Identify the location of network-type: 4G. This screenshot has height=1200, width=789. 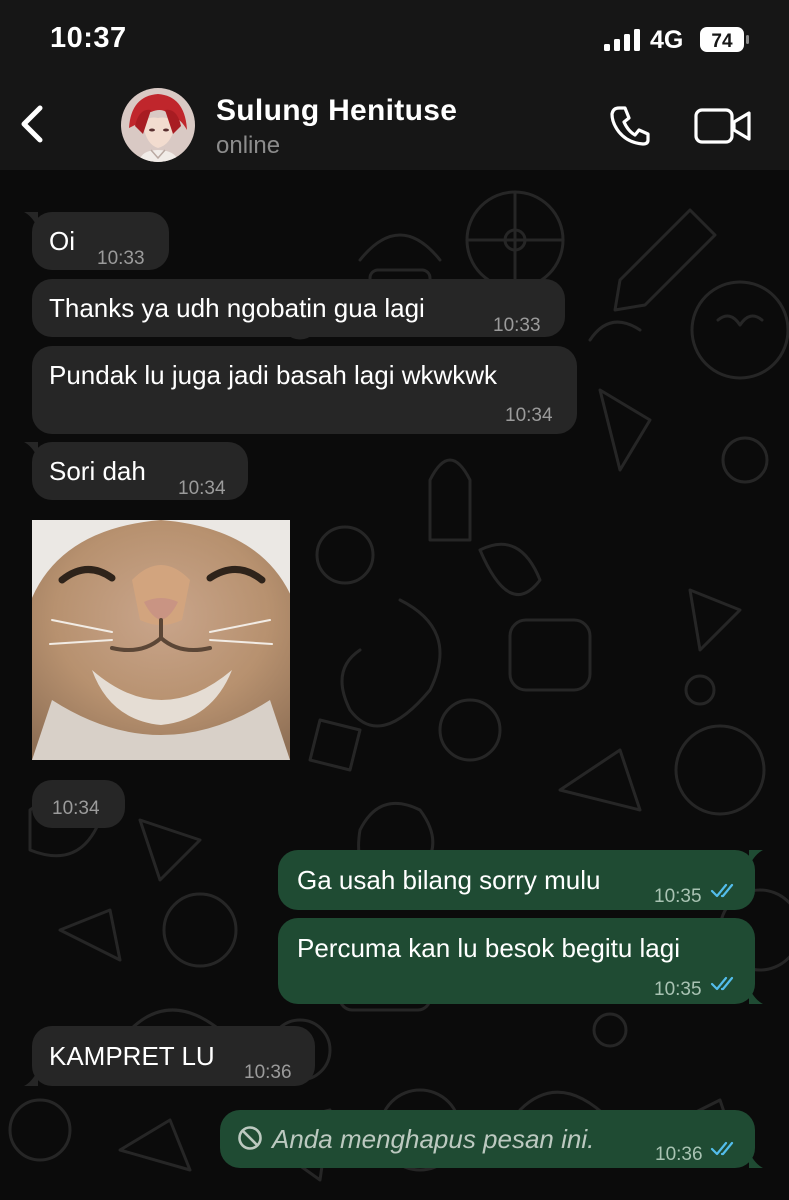
(667, 40).